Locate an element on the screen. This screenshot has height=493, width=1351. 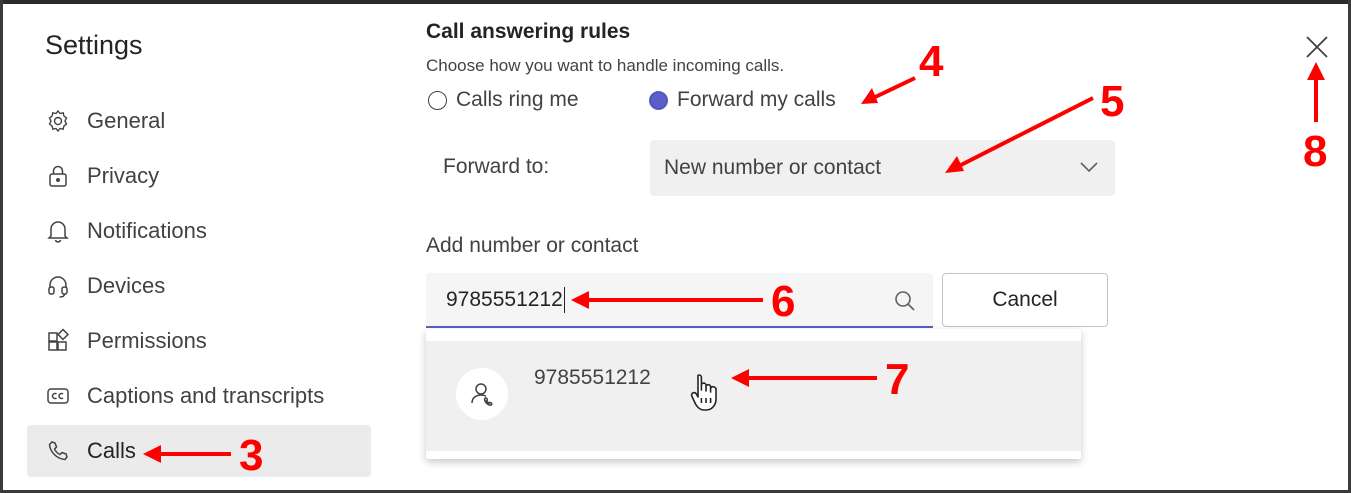
call-answering-title: Call answering rules is located at coordinates (528, 31).